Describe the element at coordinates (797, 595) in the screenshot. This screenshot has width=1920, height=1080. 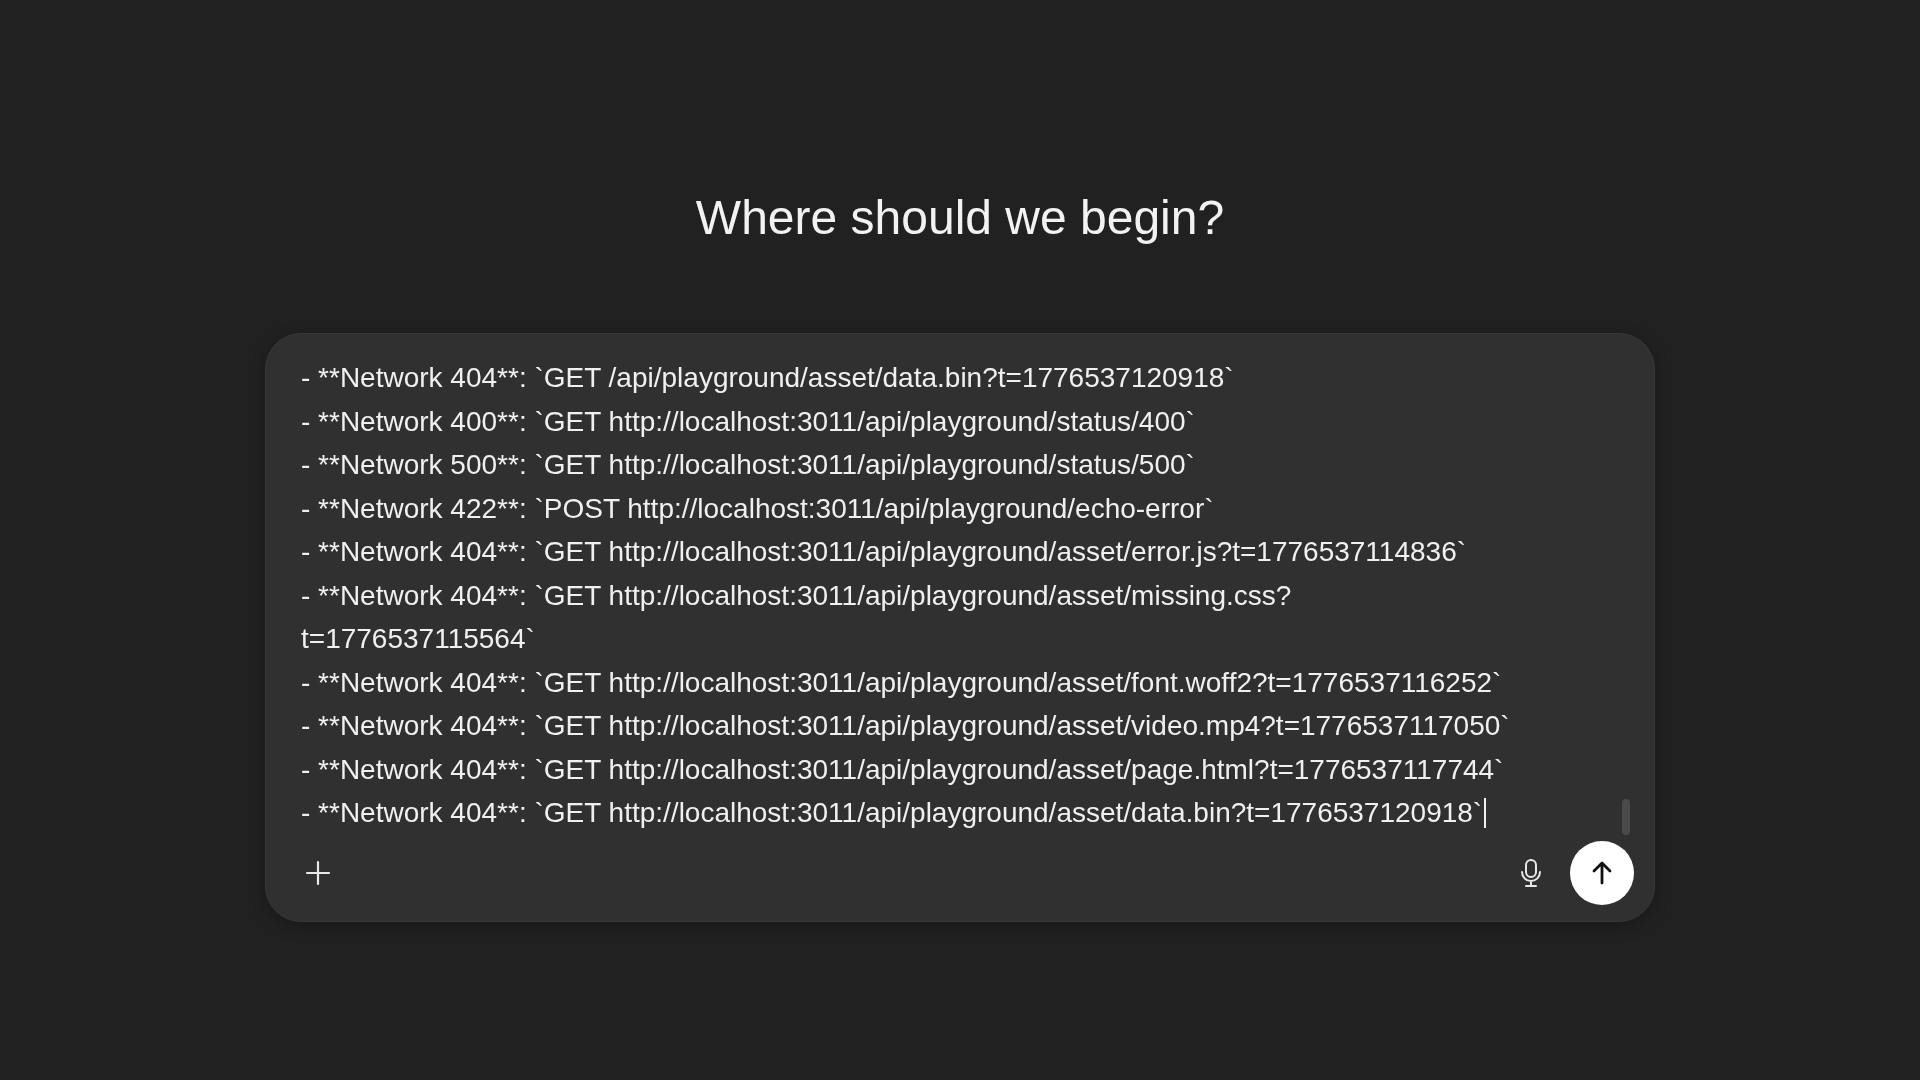
I see `composer-text-line: - **Network 404**: `GET http://localhost:3011/api/playground/asset/missing.css?` at that location.